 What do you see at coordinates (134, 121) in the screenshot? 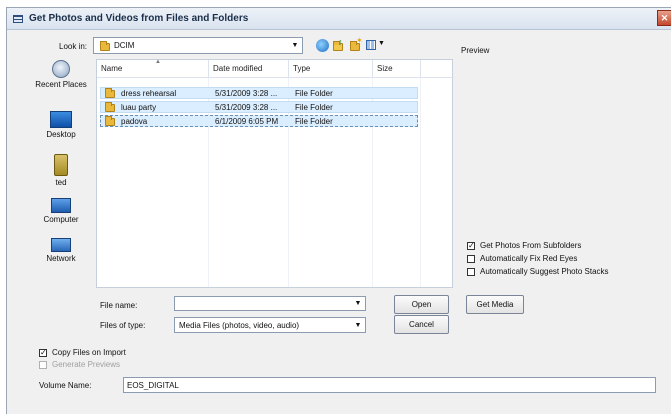
I see `row-name: padova` at bounding box center [134, 121].